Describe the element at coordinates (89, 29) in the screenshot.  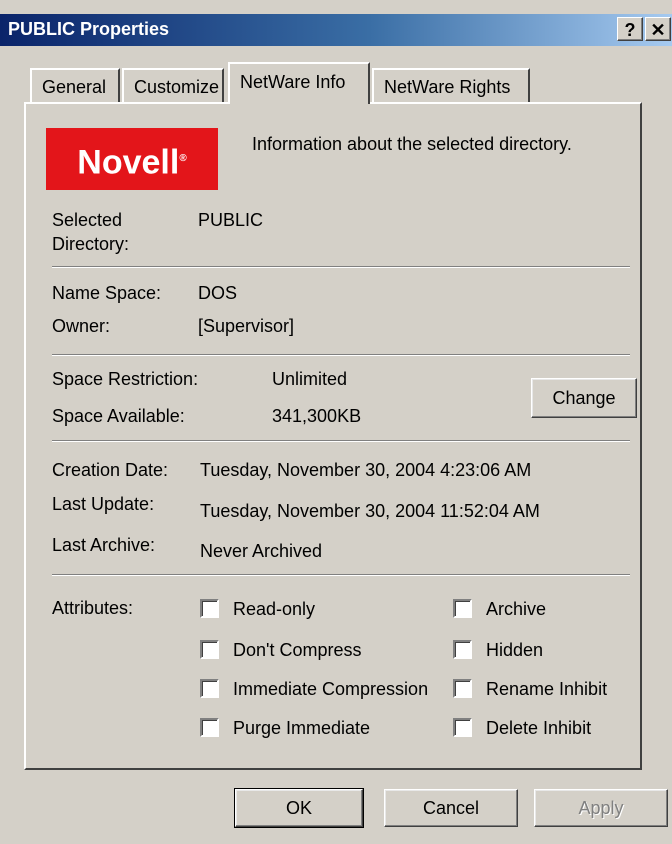
I see `window-title: PUBLIC Properties` at that location.